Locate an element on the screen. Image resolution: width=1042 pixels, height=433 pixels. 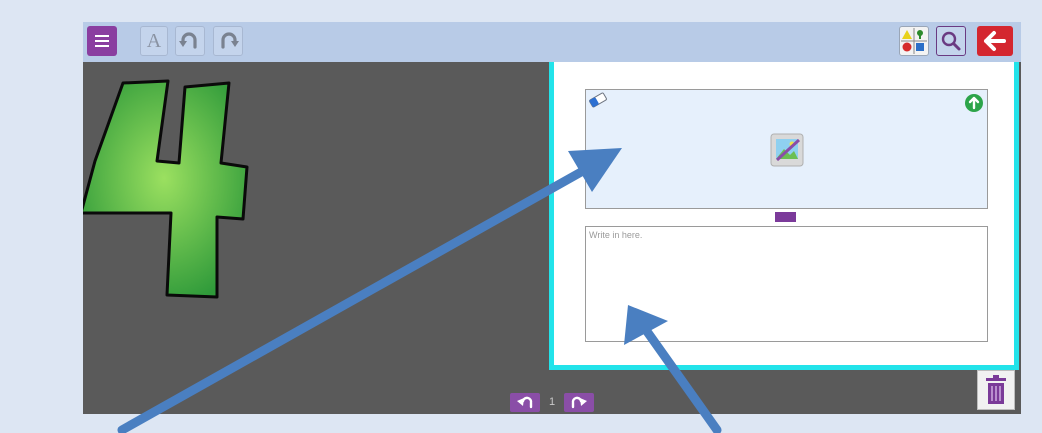
top-toolbar: A is located at coordinates (552, 42).